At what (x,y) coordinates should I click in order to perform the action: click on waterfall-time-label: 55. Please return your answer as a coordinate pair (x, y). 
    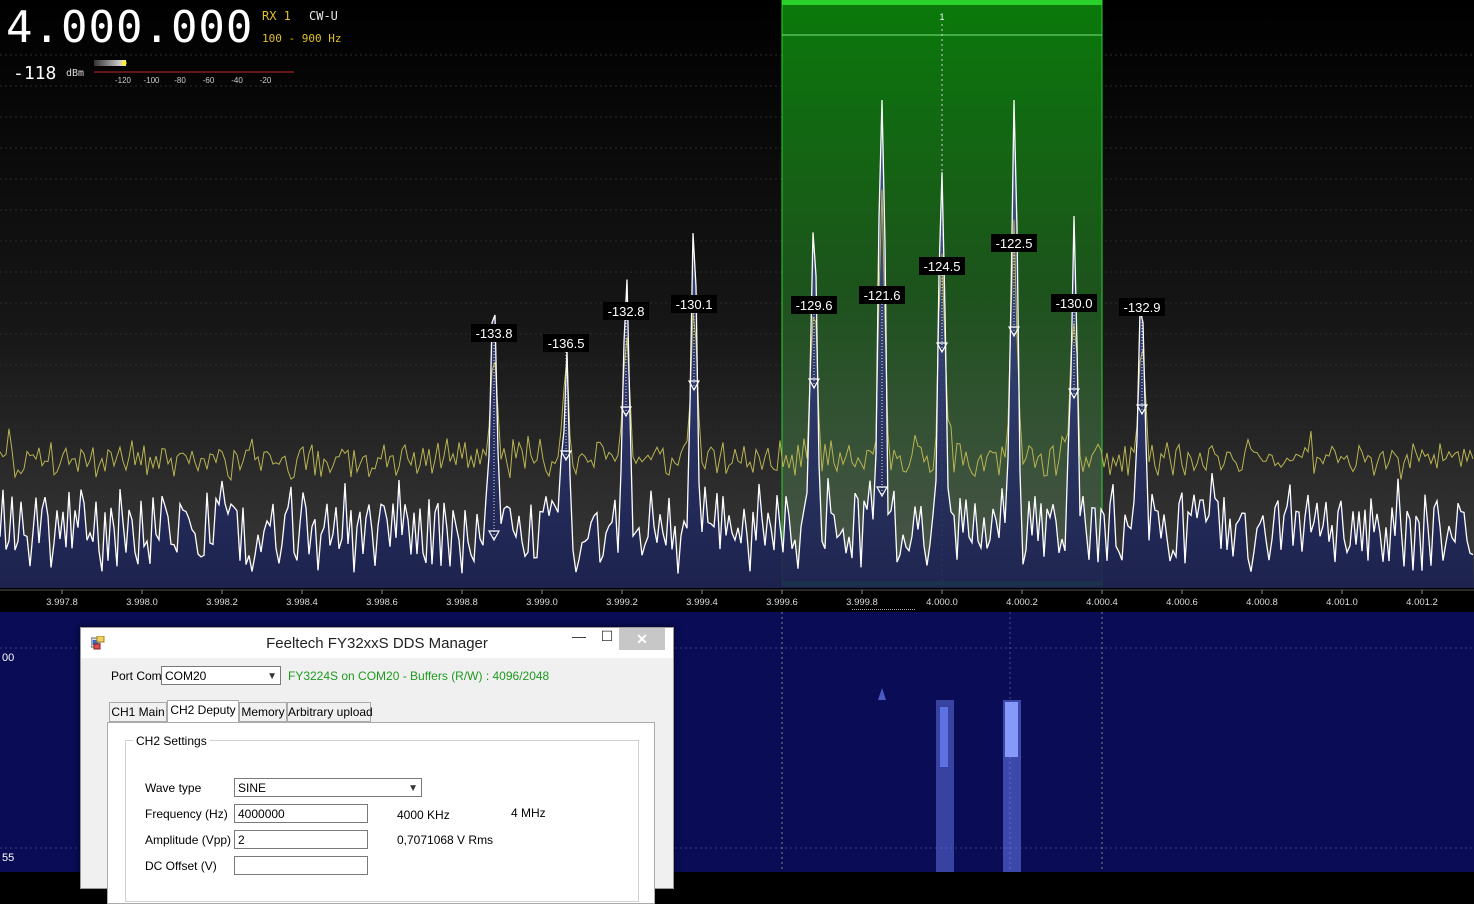
    Looking at the image, I should click on (8, 858).